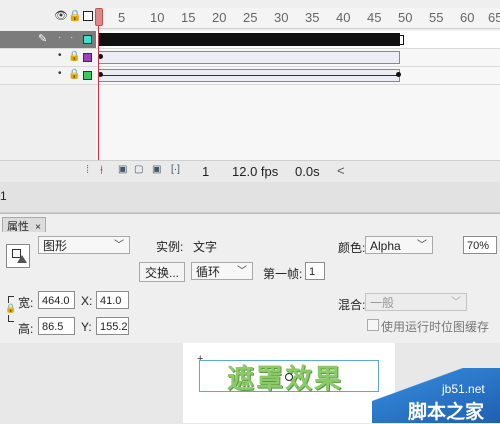  I want to click on ruler-tick: 35, so click(312, 17).